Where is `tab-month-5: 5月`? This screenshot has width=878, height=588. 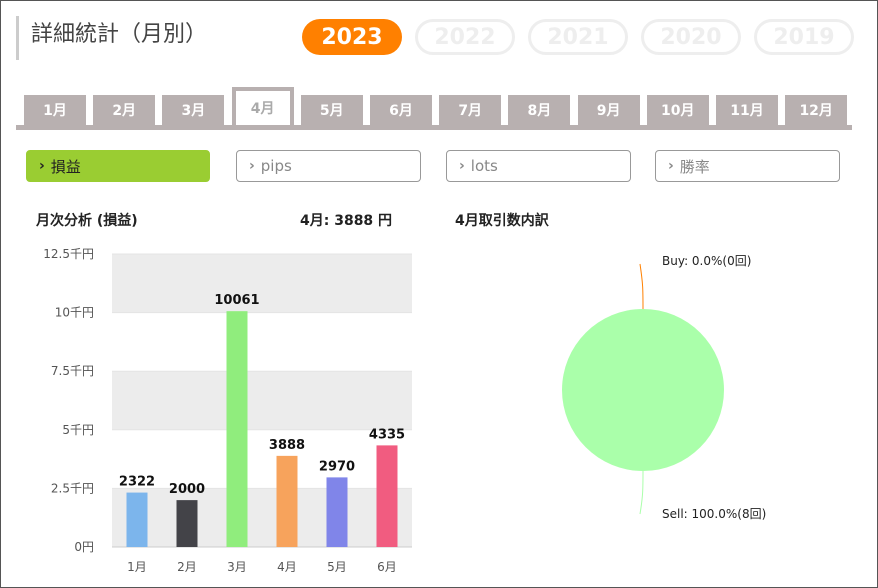
tab-month-5: 5月 is located at coordinates (331, 110).